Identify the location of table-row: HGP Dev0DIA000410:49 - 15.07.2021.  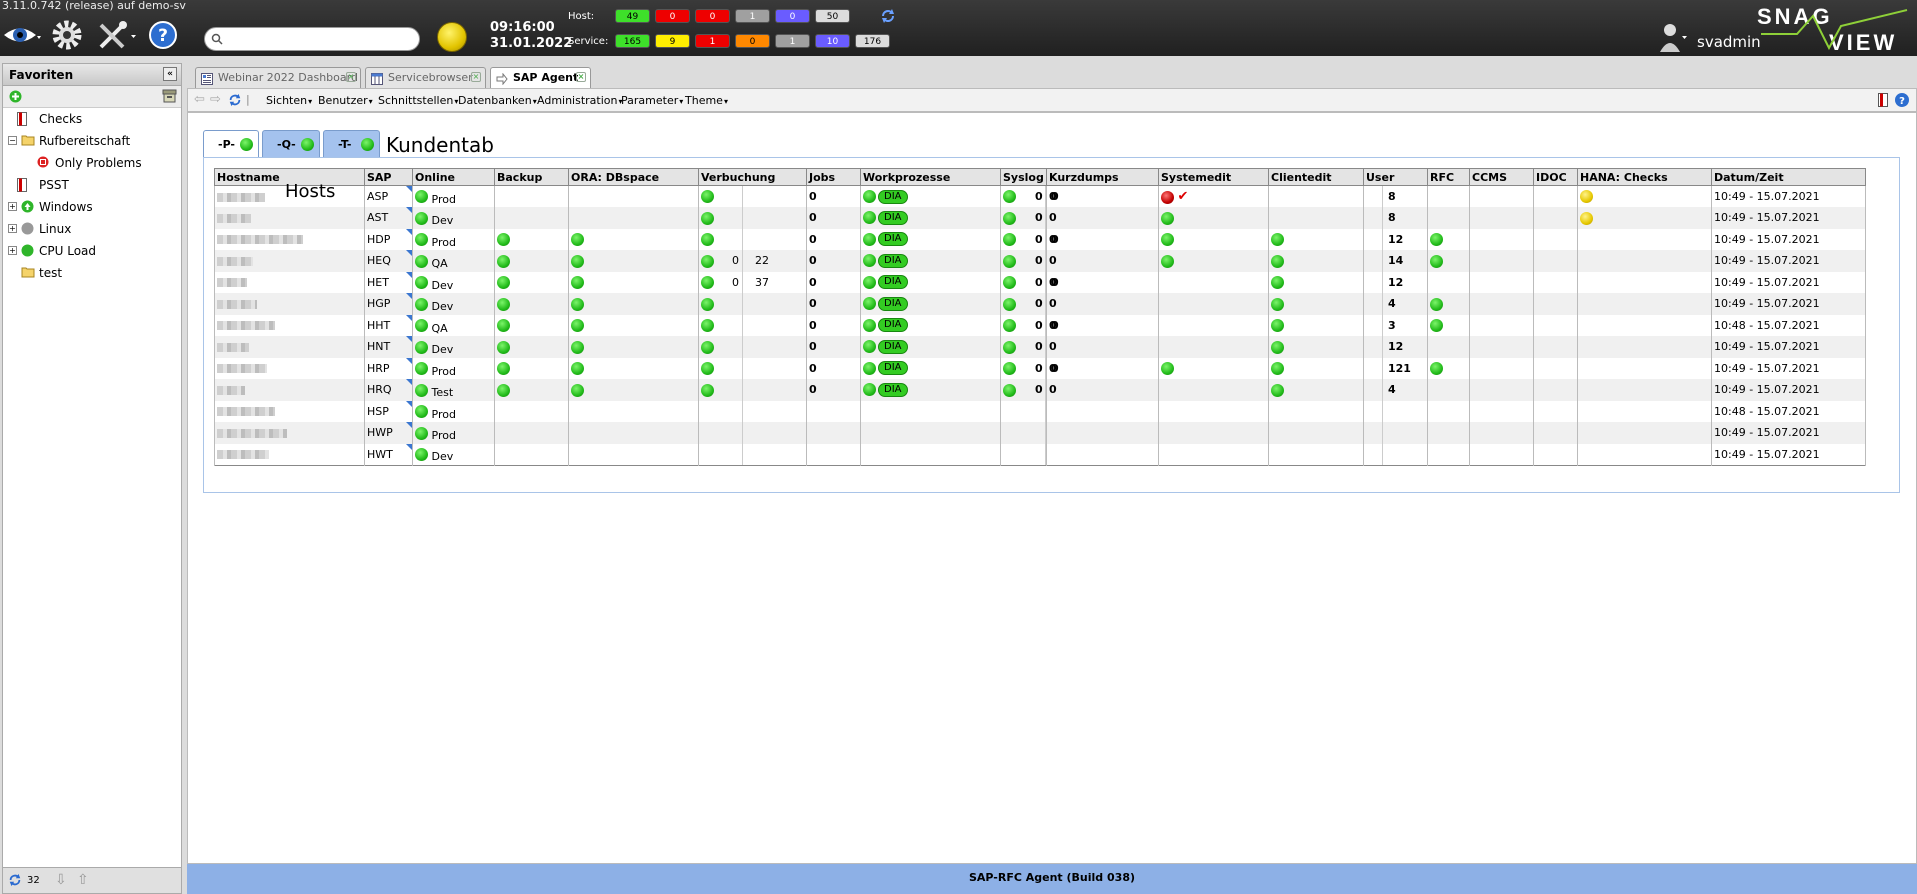
(1040, 304).